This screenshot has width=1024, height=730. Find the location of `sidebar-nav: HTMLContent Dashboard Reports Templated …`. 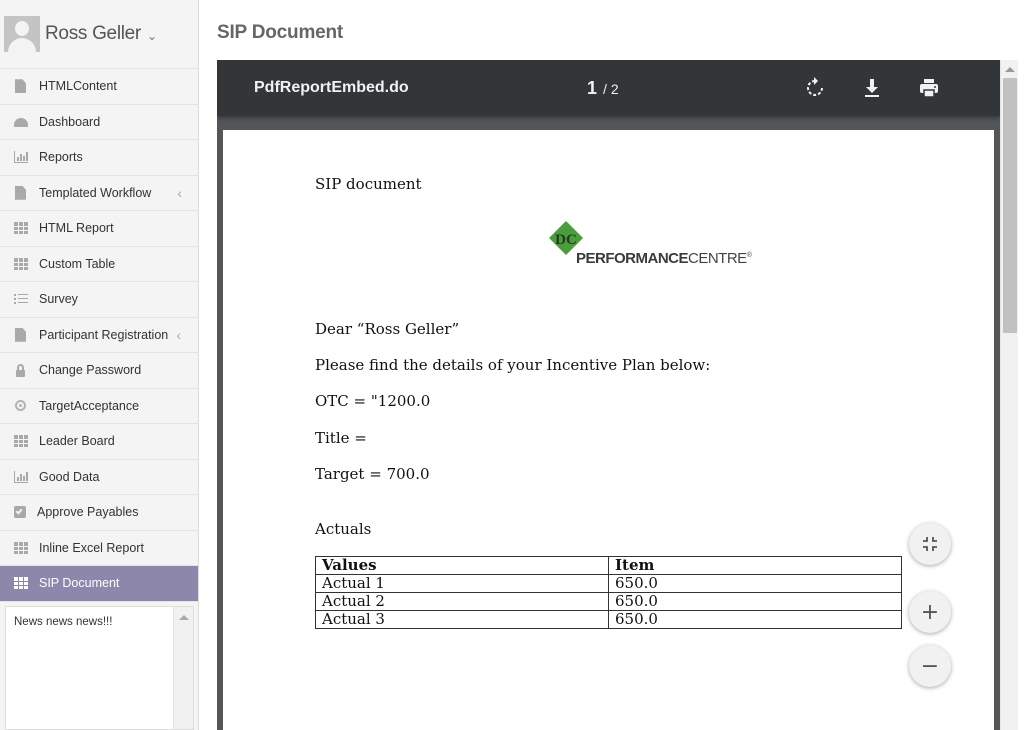

sidebar-nav: HTMLContent Dashboard Reports Templated … is located at coordinates (99, 335).